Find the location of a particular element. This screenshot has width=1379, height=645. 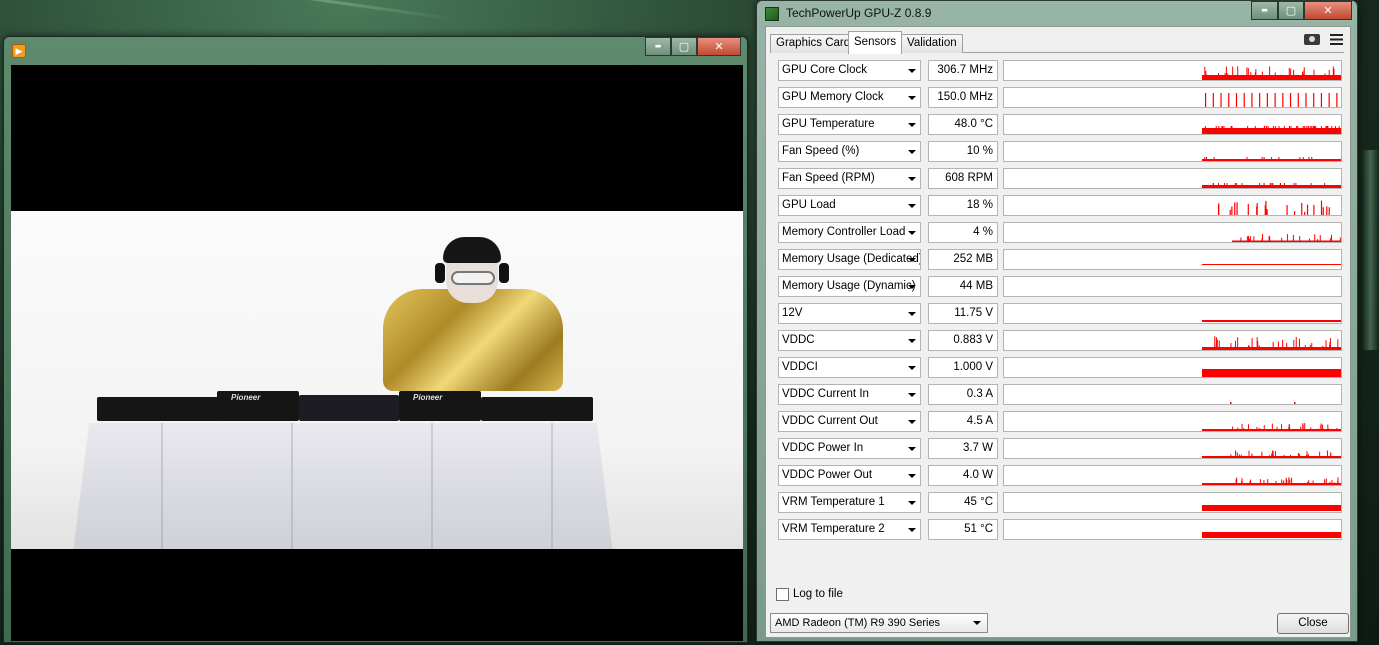

tab-sensors: Sensors is located at coordinates (875, 42).